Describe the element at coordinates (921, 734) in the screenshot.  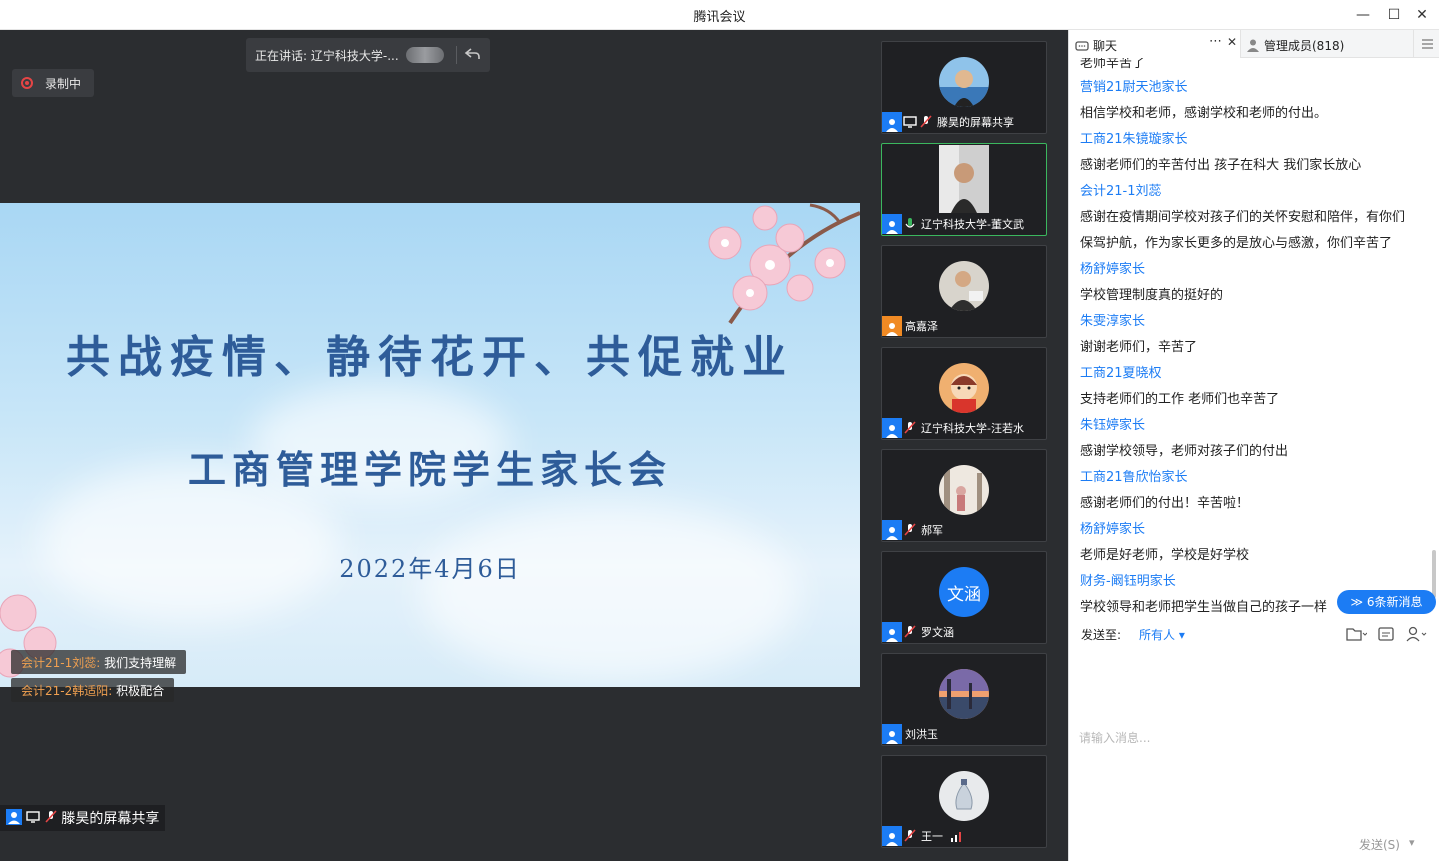
I see `participant-name: 刘洪玉` at that location.